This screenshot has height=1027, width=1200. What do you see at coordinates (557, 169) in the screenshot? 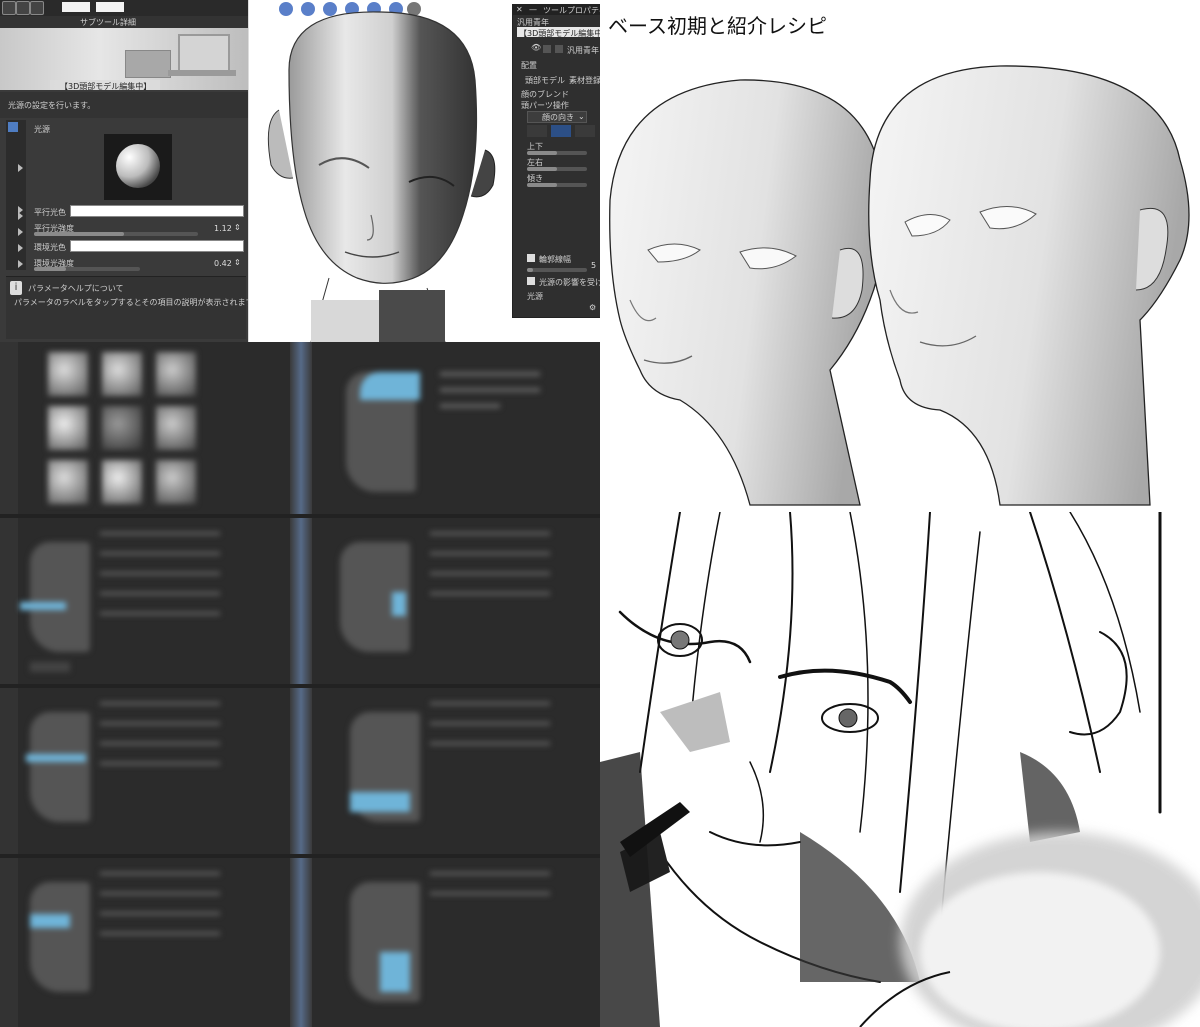
I see `left-right-slider` at bounding box center [557, 169].